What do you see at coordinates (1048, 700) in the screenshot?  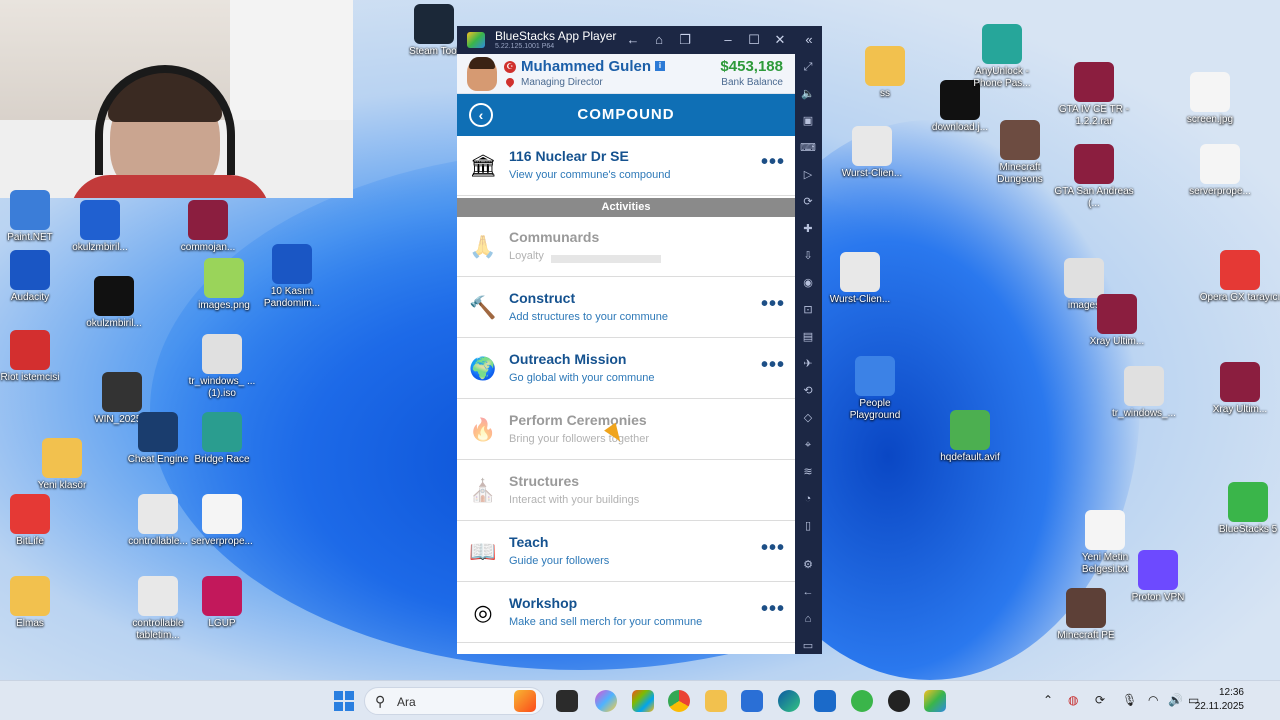 I see `tray-overflow-icon: ⌃` at bounding box center [1048, 700].